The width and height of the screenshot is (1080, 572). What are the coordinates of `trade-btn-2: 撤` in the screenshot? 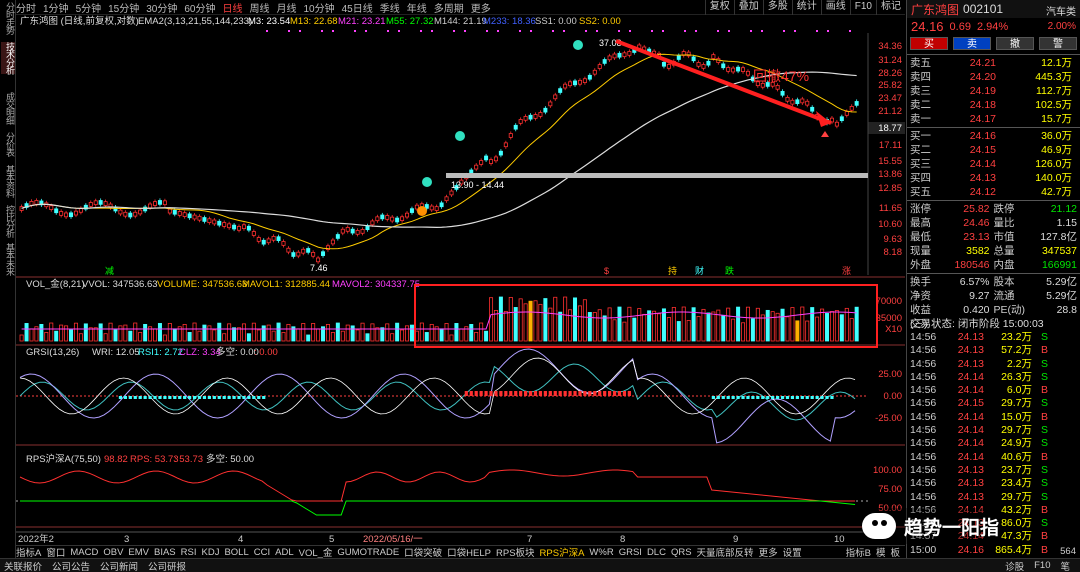 It's located at (1015, 43).